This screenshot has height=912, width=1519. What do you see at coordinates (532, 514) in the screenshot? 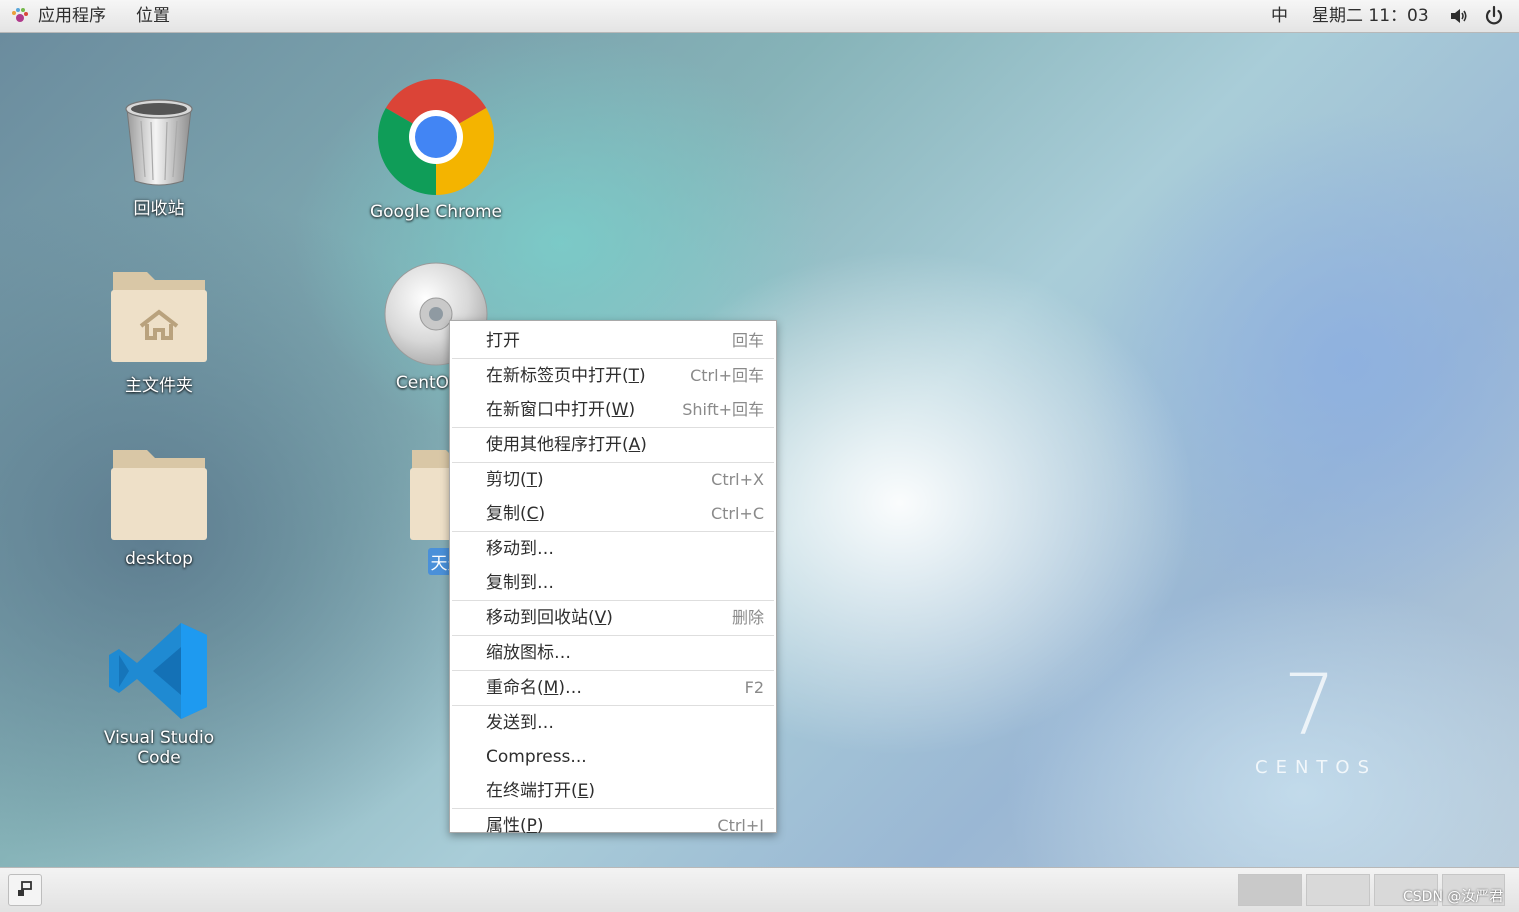
I see `menu-item-mnemonic: C` at bounding box center [532, 514].